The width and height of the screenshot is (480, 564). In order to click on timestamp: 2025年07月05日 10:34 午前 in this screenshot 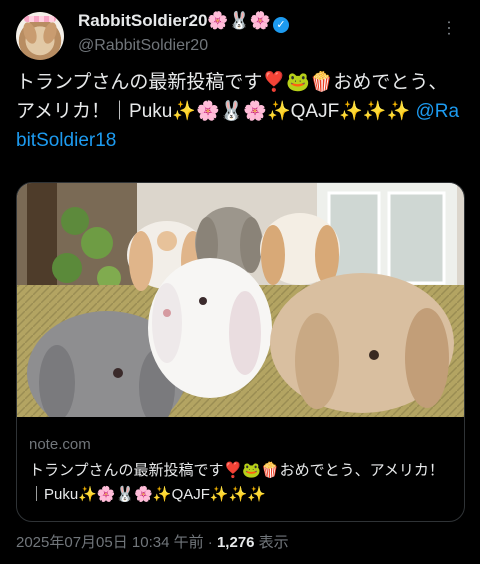, I will do `click(110, 542)`.